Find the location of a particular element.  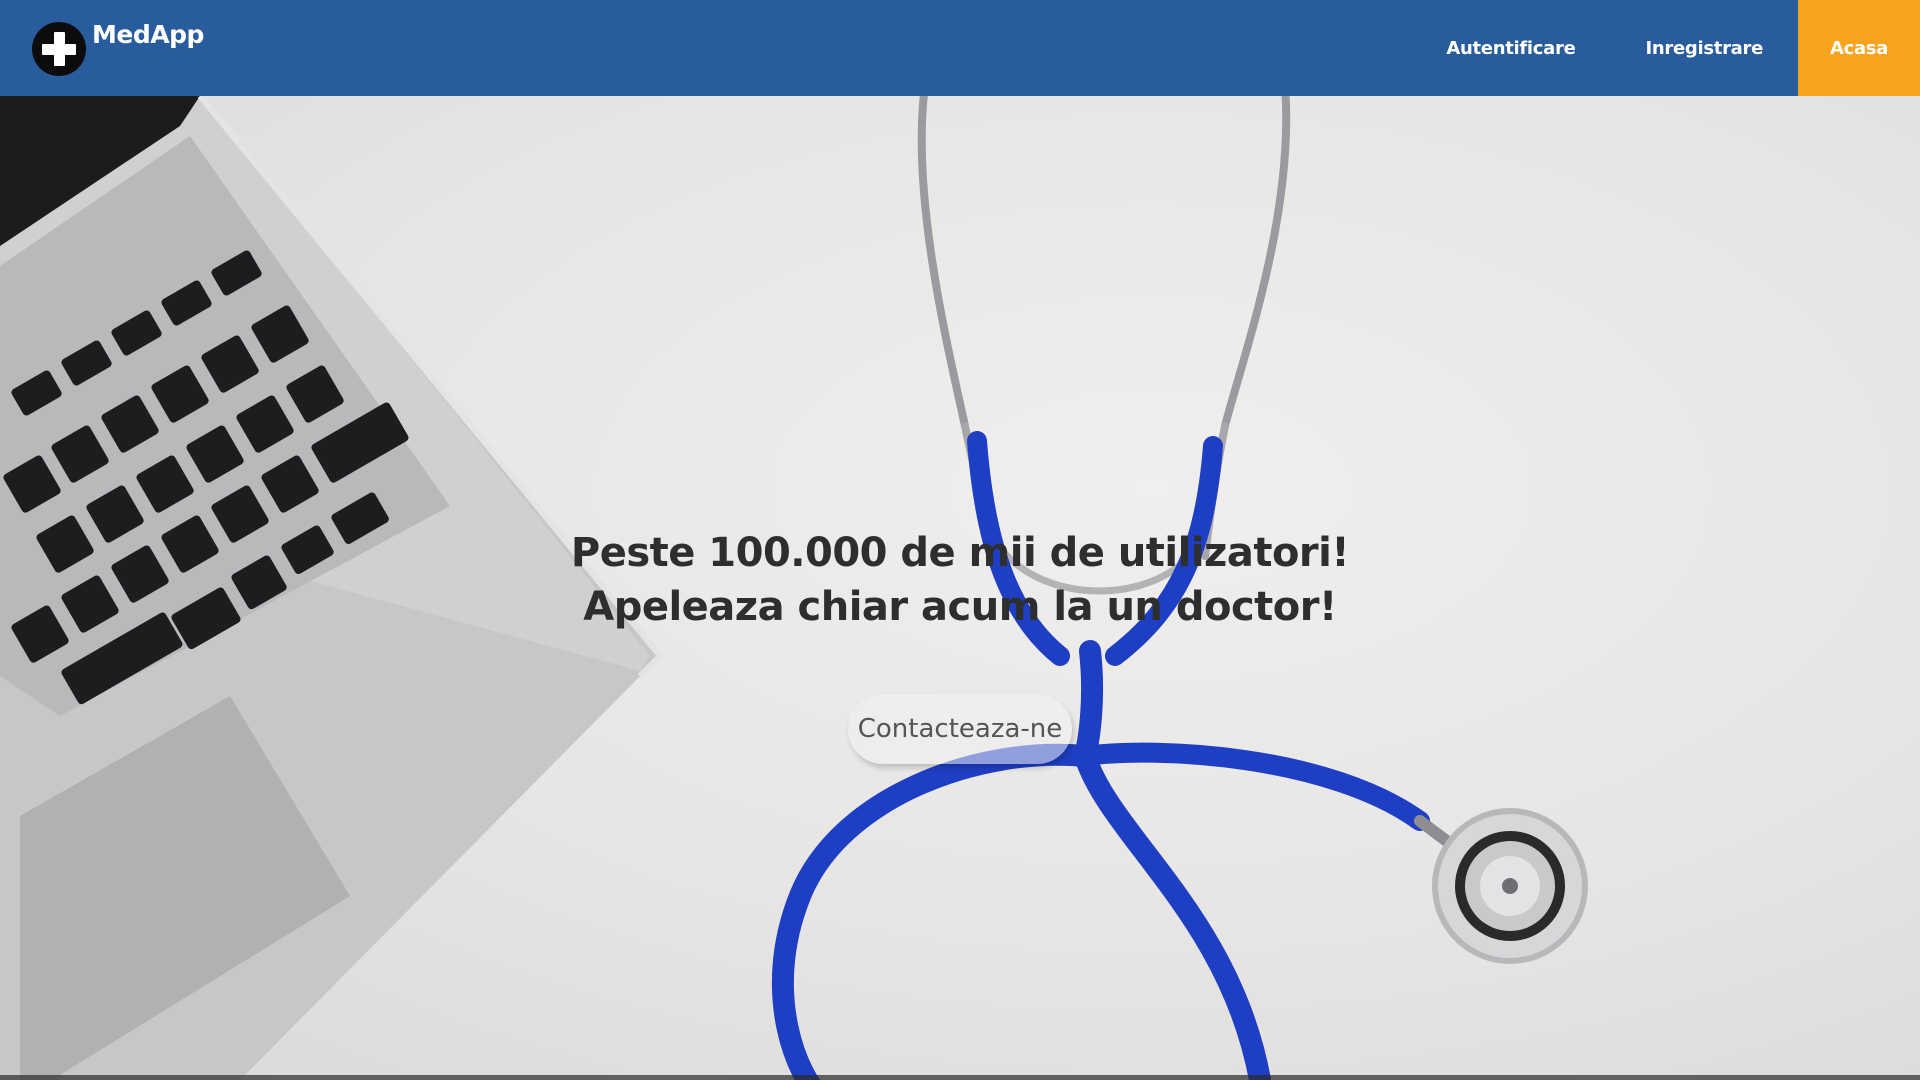

bottom-divider is located at coordinates (960, 1077).